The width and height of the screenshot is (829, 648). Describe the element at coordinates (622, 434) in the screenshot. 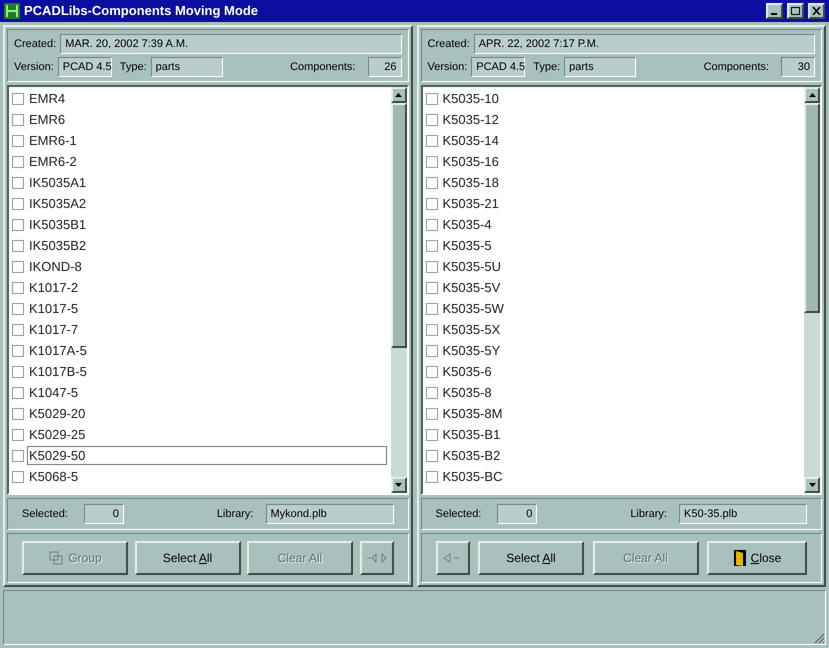

I see `component-item: K5035-B1` at that location.